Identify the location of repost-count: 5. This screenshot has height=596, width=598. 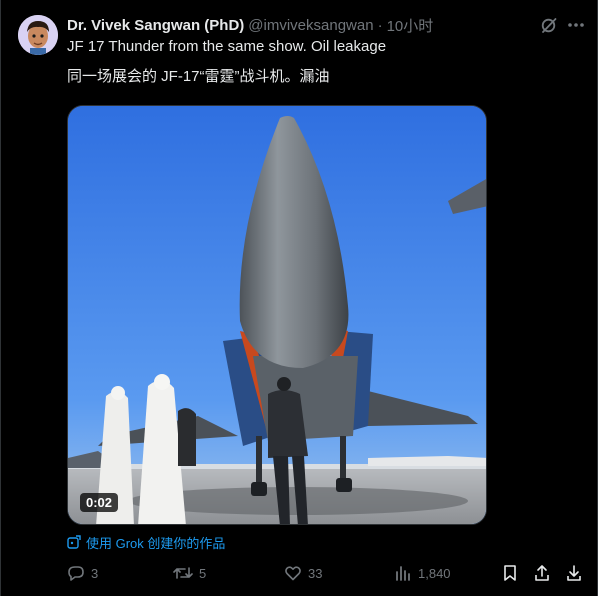
(203, 573).